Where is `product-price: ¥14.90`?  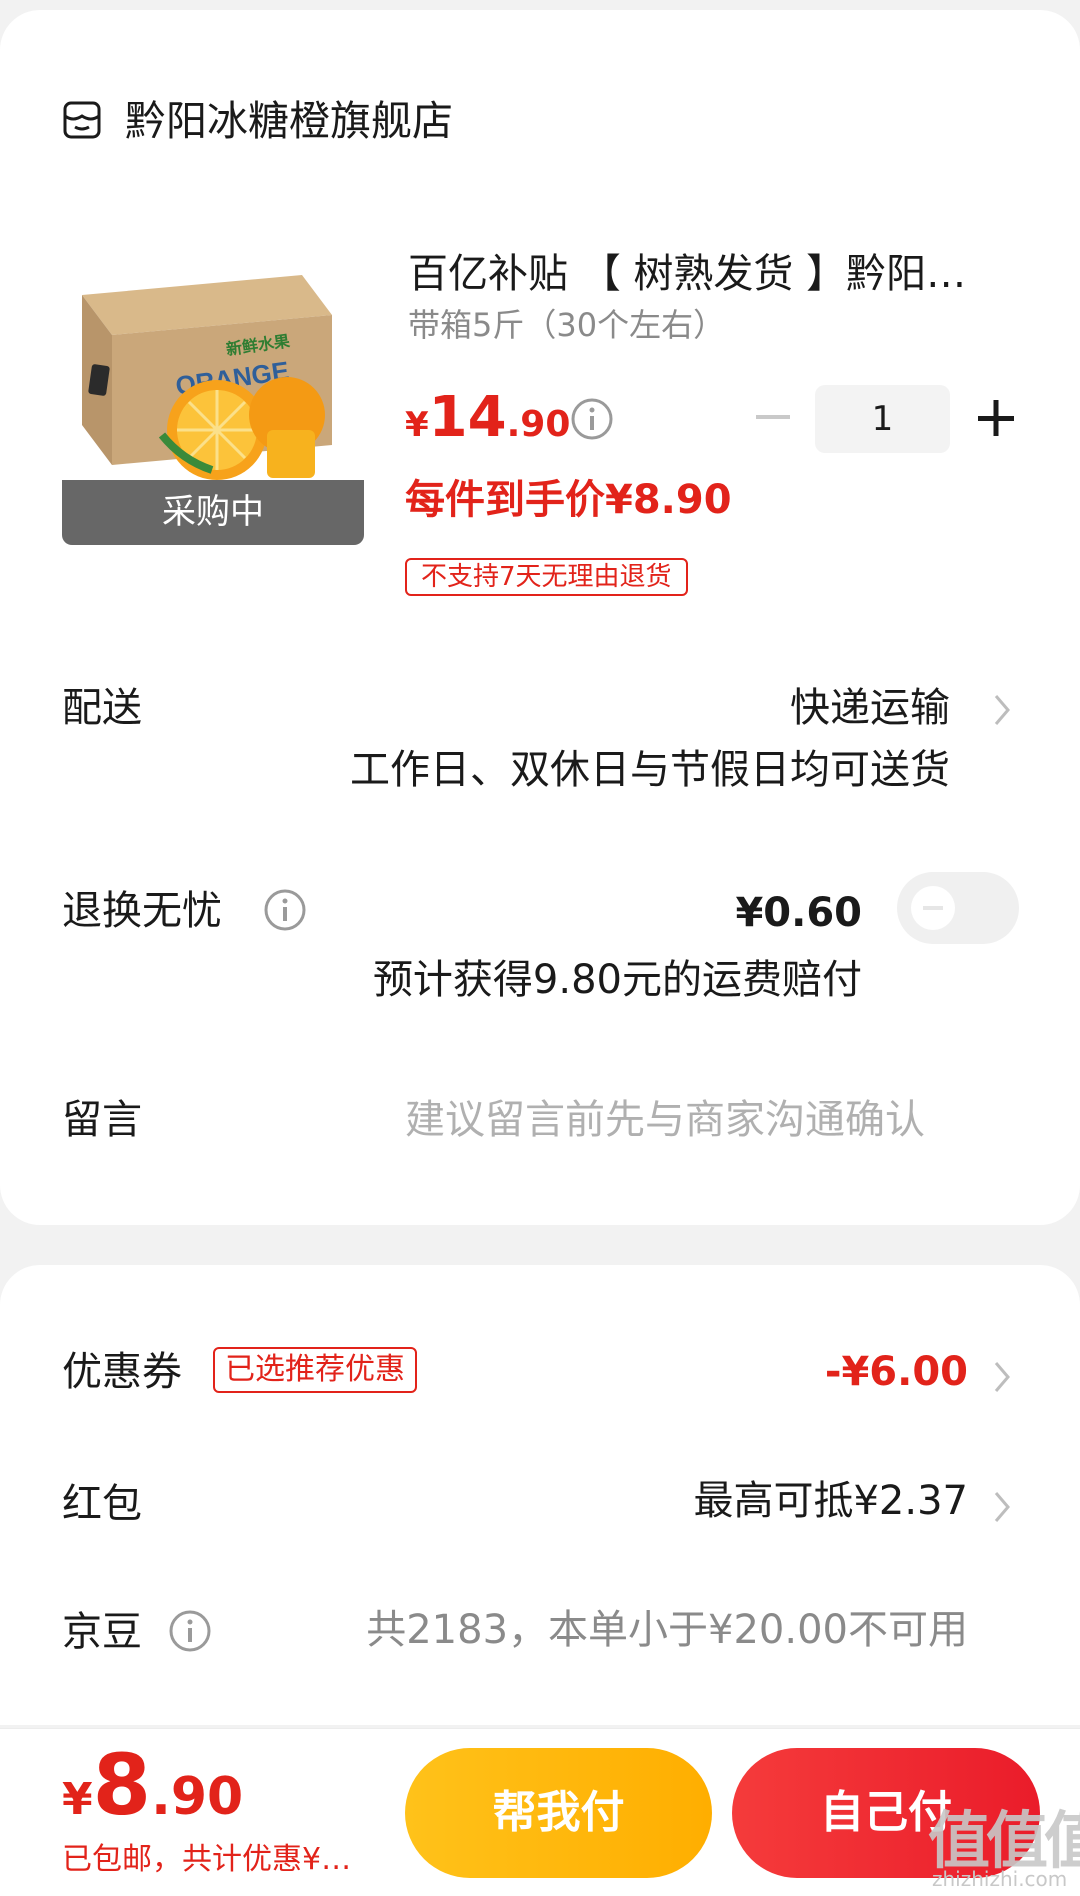 product-price: ¥14.90 is located at coordinates (487, 424).